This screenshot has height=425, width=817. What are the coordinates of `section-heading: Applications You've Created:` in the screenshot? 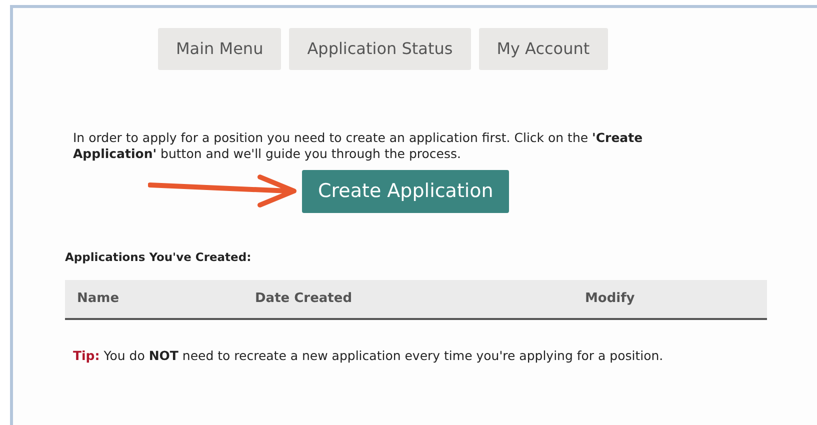 It's located at (158, 257).